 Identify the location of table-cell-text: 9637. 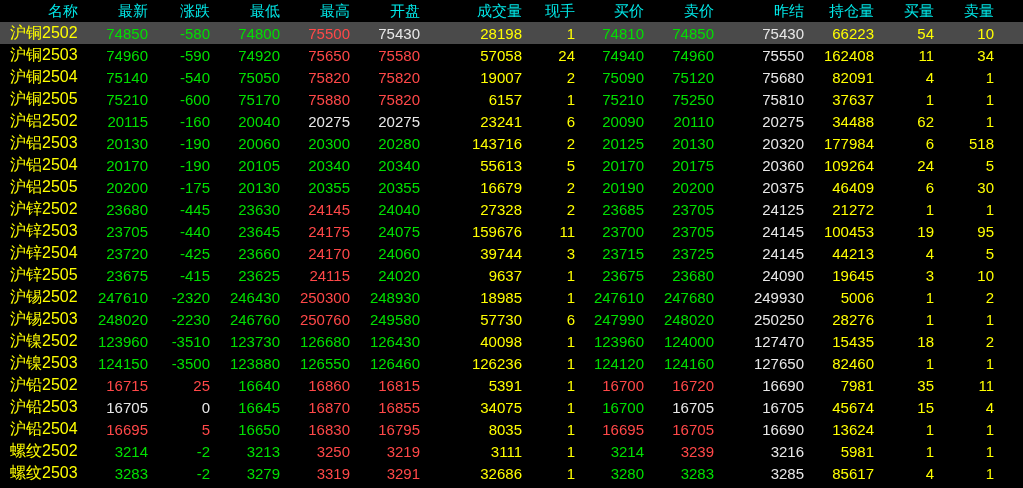
(504, 275).